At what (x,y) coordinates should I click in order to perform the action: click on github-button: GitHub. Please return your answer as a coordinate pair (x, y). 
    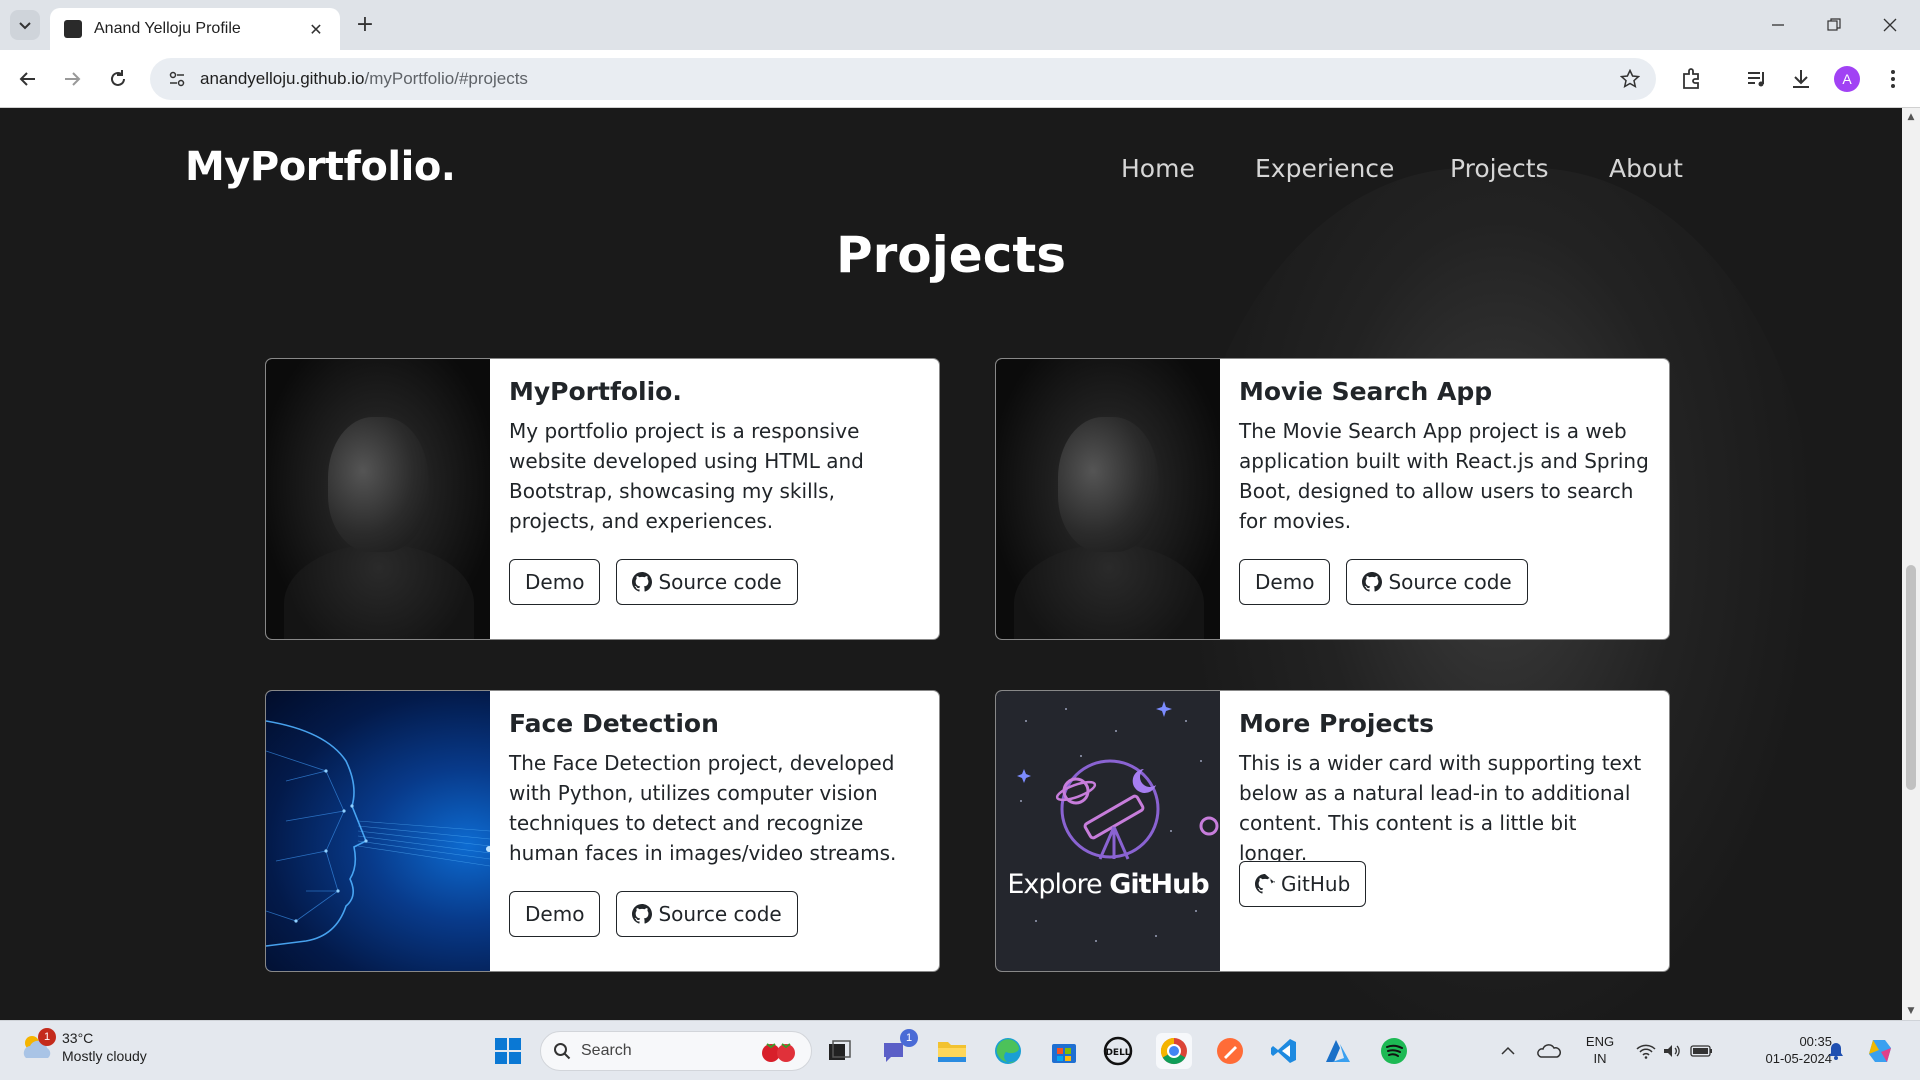
    Looking at the image, I should click on (1303, 884).